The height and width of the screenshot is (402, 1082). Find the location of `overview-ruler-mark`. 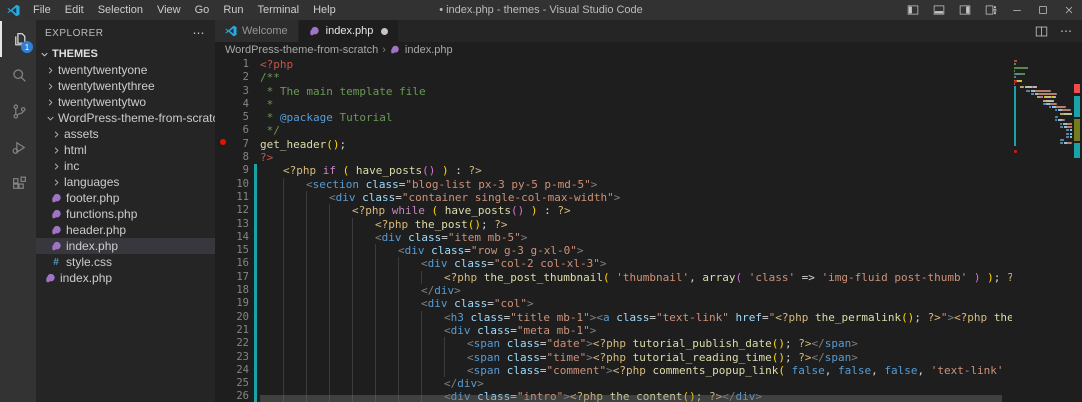

overview-ruler-mark is located at coordinates (1077, 130).